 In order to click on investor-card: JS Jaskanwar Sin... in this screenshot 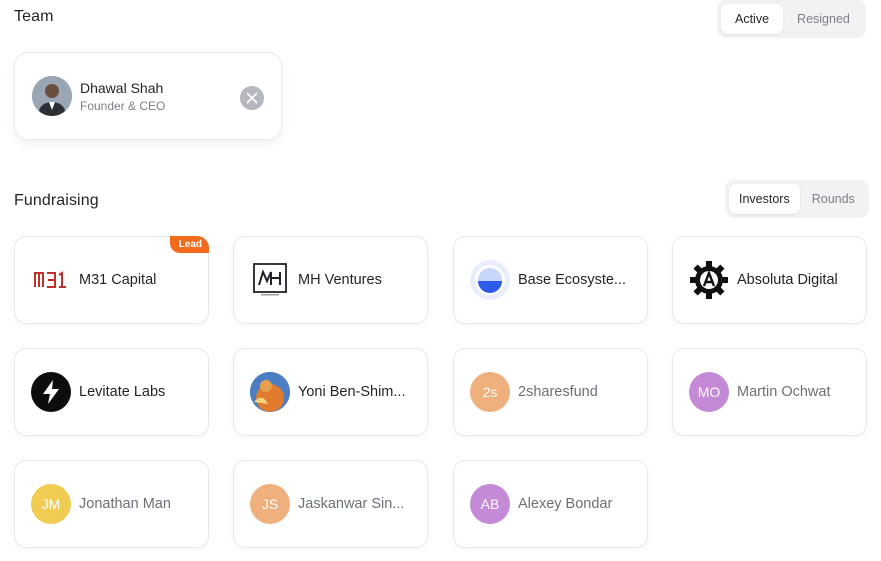, I will do `click(330, 504)`.